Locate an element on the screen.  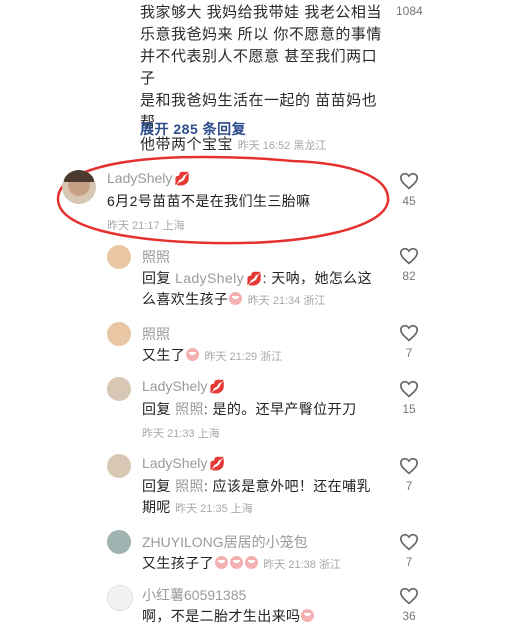
like-button: 36 is located at coordinates (409, 605).